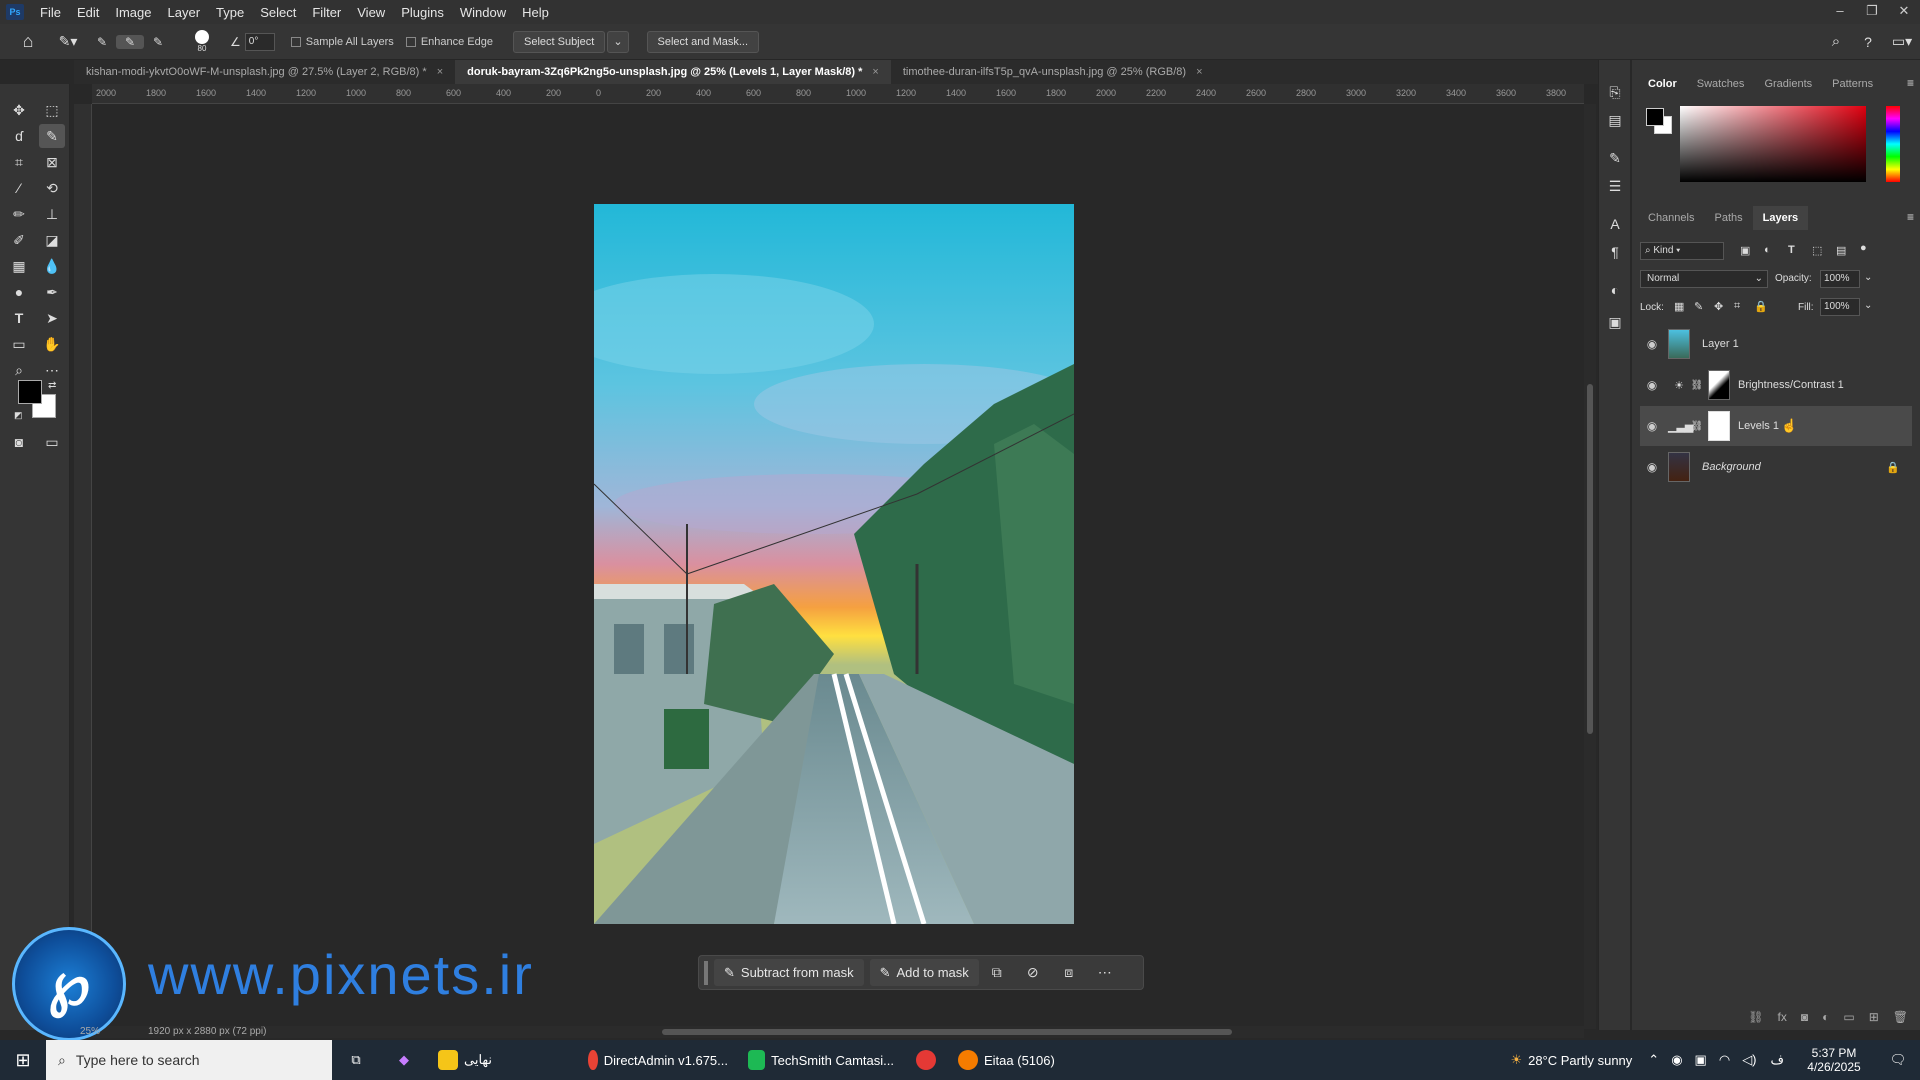 This screenshot has height=1080, width=1920. I want to click on add-to-mask-button: ✎ Add to mask, so click(924, 972).